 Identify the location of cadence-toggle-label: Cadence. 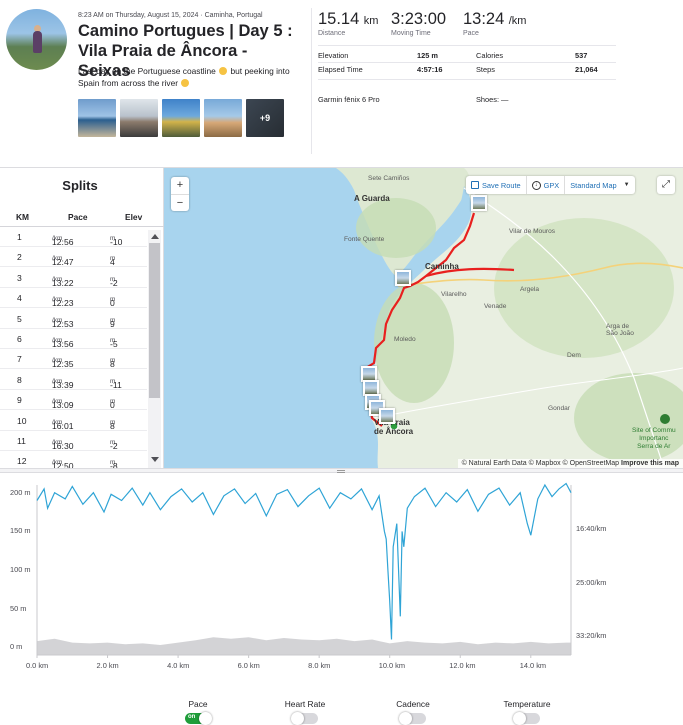
(413, 704).